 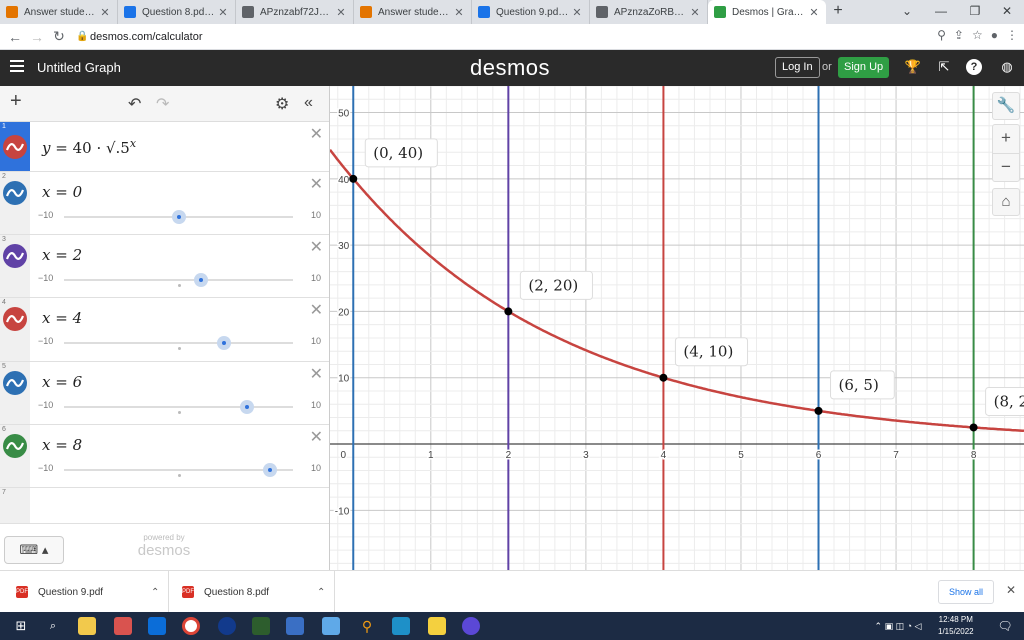 I want to click on magnifier-icon, so click(x=471, y=626).